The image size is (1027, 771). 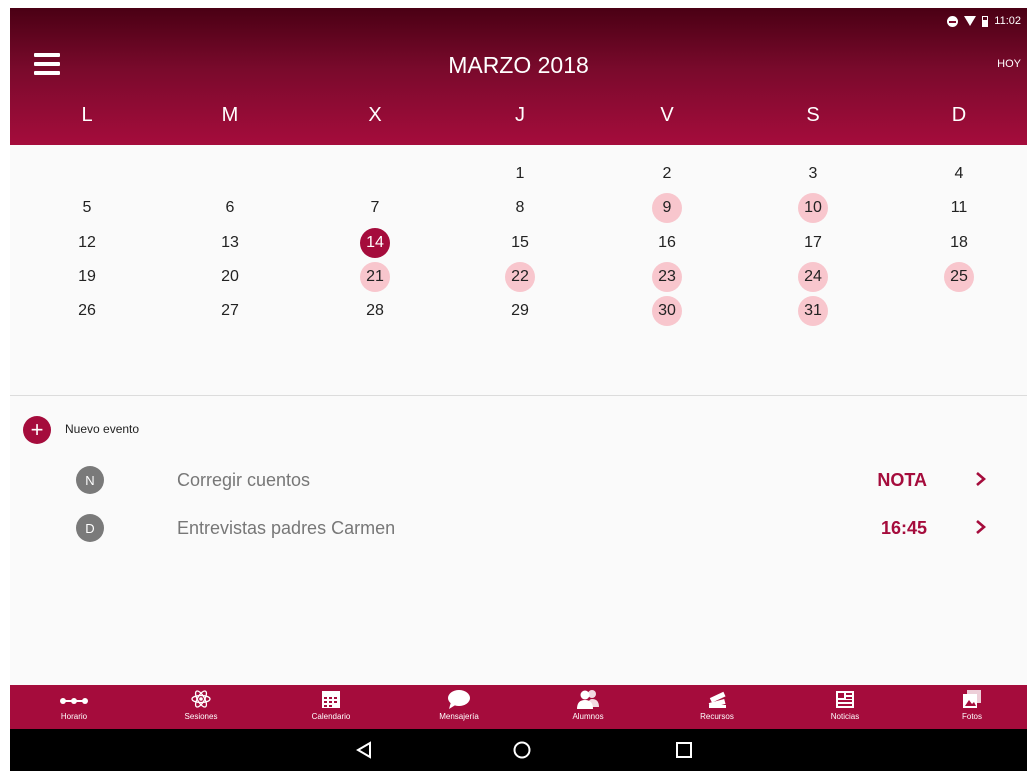 What do you see at coordinates (520, 311) in the screenshot?
I see `calendar-day: 29` at bounding box center [520, 311].